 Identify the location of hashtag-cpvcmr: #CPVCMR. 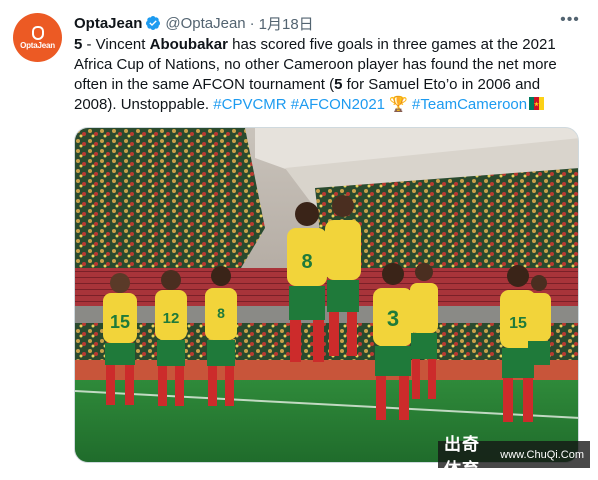
(249, 104).